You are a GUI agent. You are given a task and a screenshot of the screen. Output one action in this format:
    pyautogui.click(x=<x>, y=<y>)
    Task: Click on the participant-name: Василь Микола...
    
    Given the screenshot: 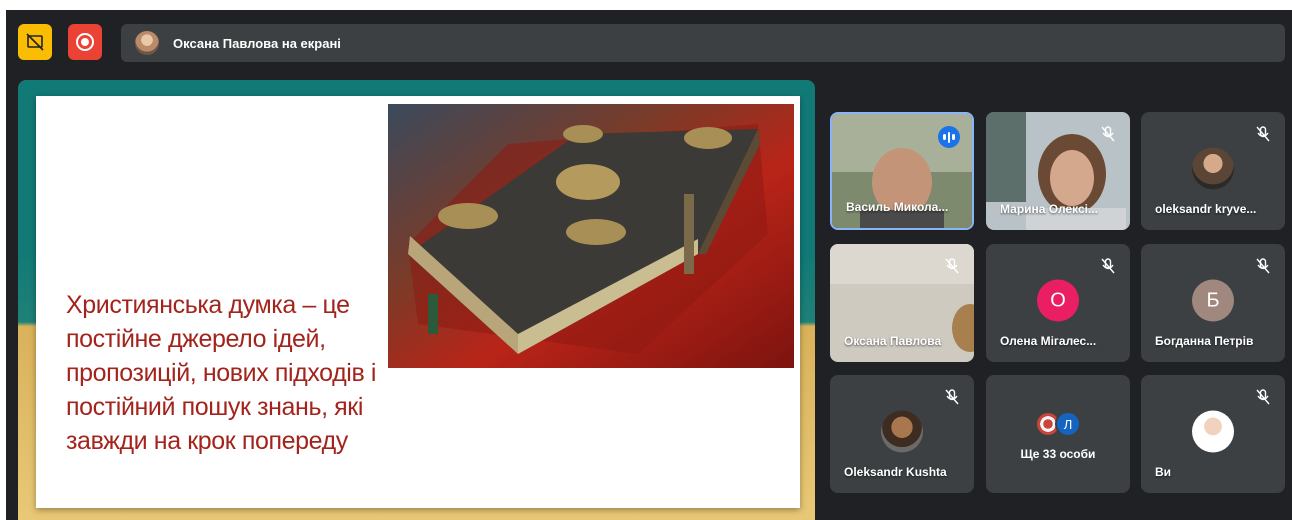 What is the action you would take?
    pyautogui.click(x=897, y=207)
    